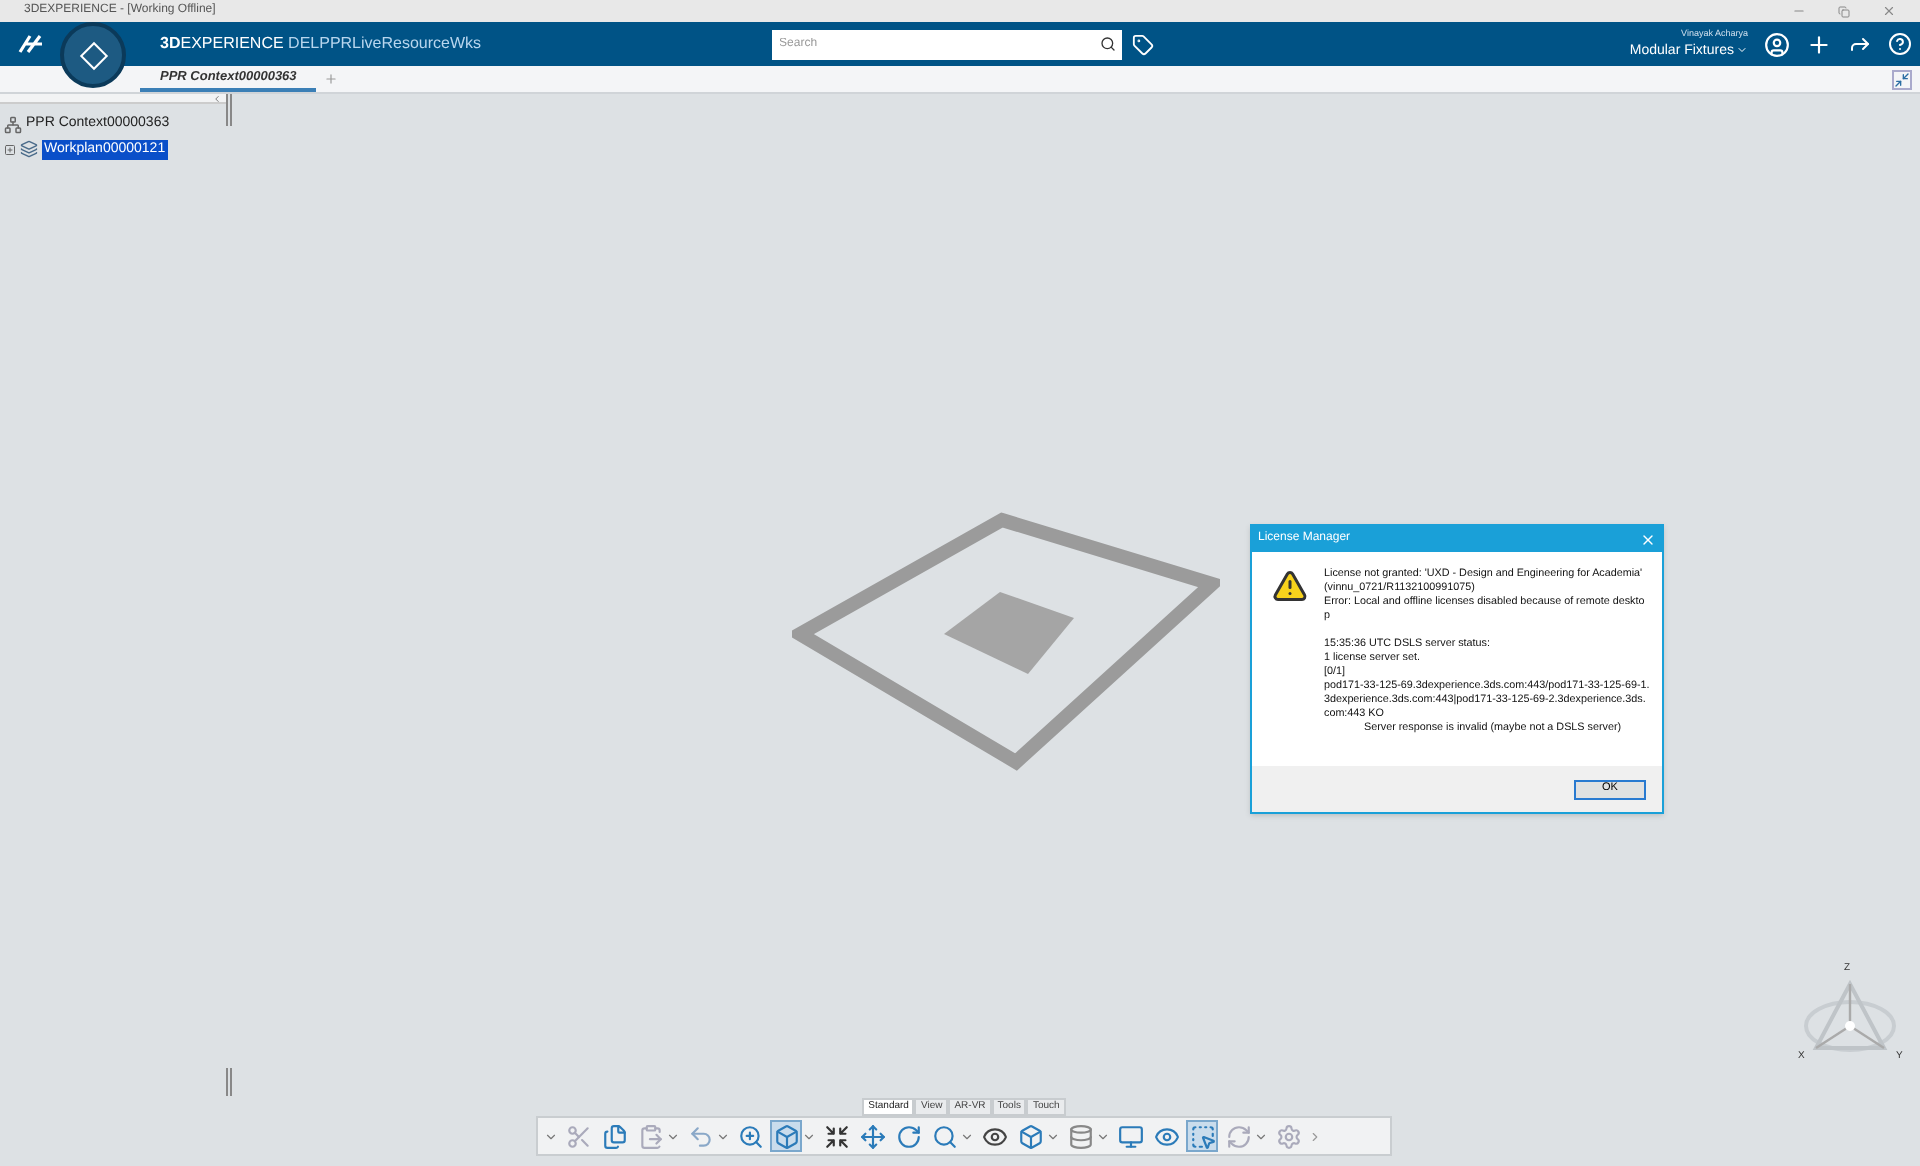 This screenshot has width=1920, height=1166. What do you see at coordinates (944, 1136) in the screenshot?
I see `magnifier-icon` at bounding box center [944, 1136].